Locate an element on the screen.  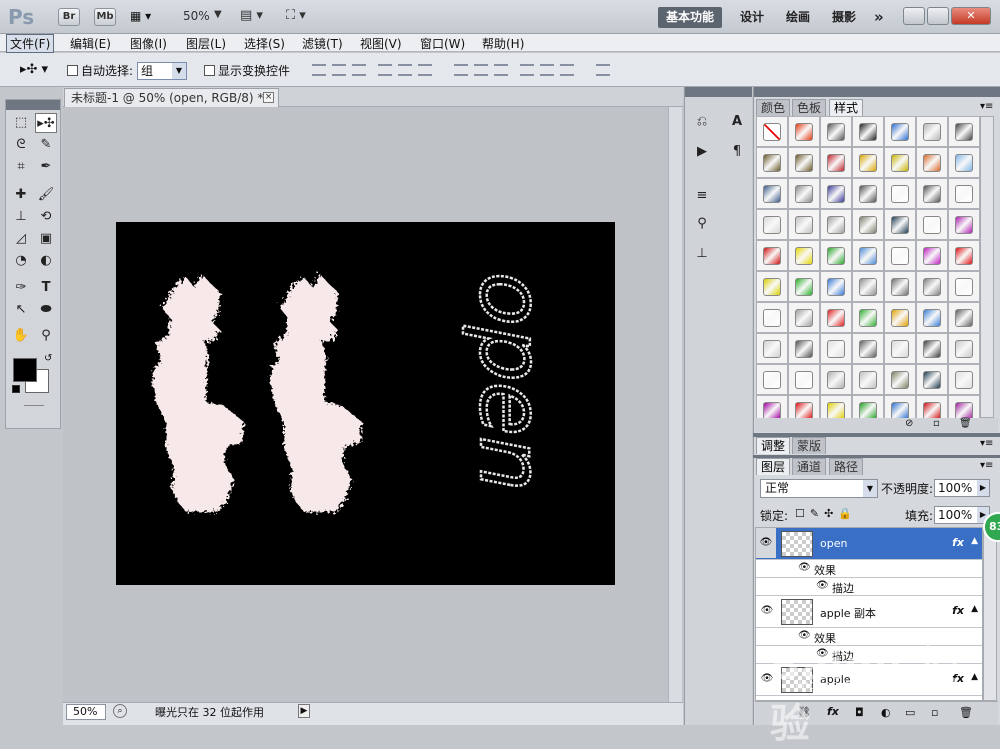
default-colors-icon is located at coordinates (16, 389).